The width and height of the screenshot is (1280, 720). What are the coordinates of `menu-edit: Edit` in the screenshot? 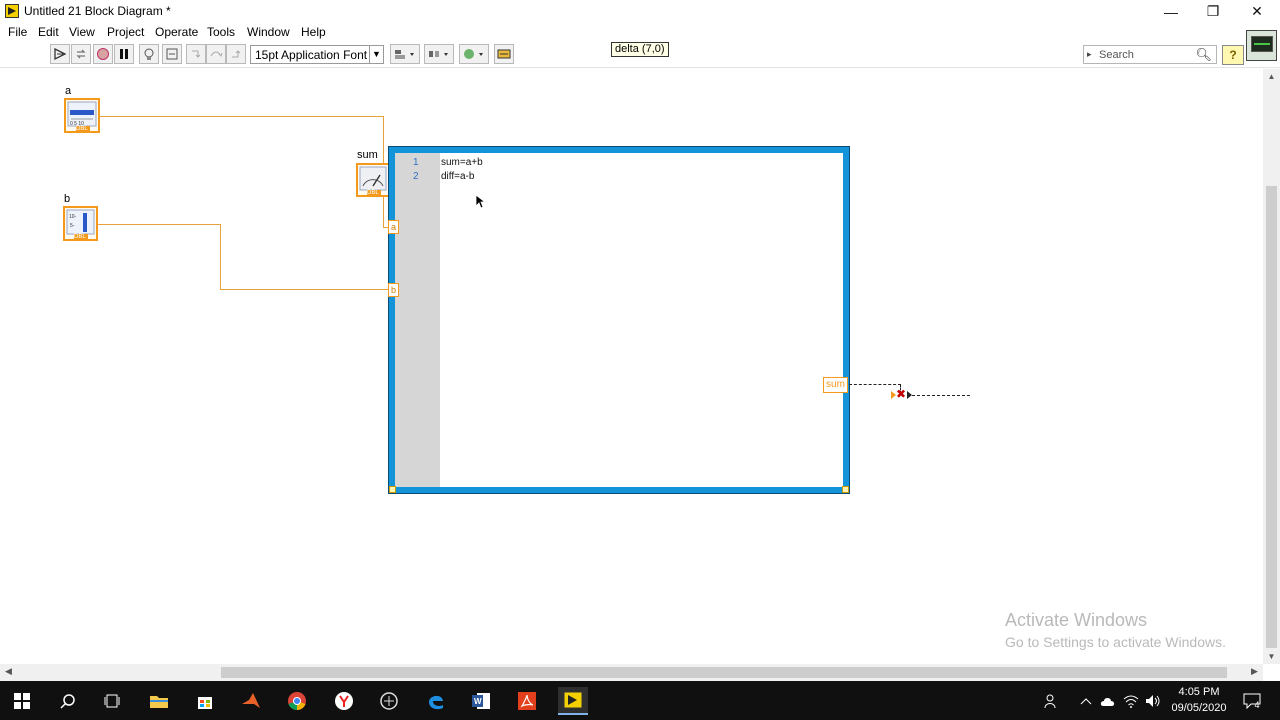 It's located at (48, 32).